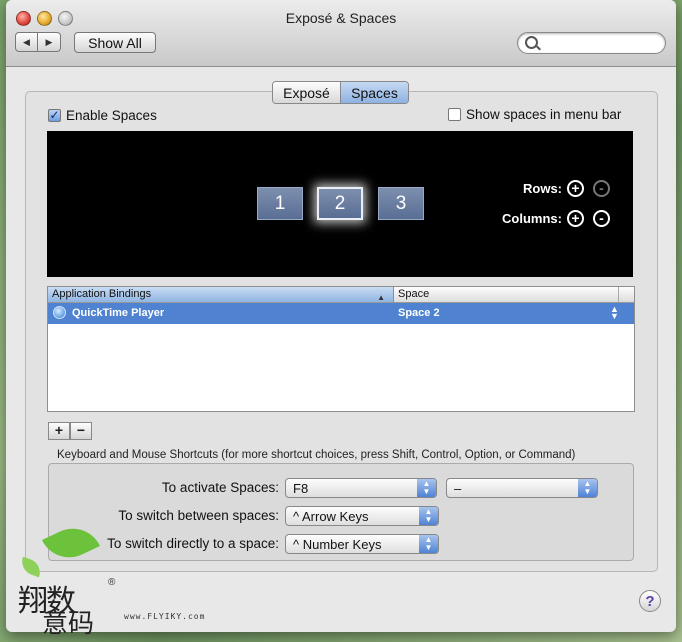 The height and width of the screenshot is (642, 682). Describe the element at coordinates (68, 624) in the screenshot. I see `watermark-text-bottom: 意码` at that location.